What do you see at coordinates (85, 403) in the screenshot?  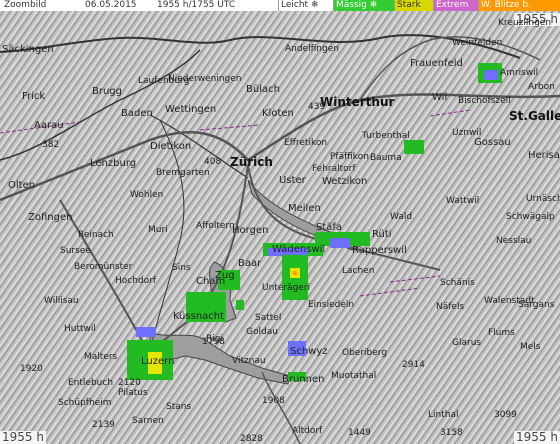 I see `label-schupfheim: Schüpfheim` at bounding box center [85, 403].